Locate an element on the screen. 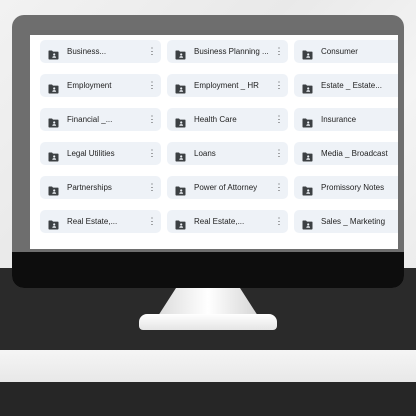  folder-item: Health Care ⋮ is located at coordinates (227, 119).